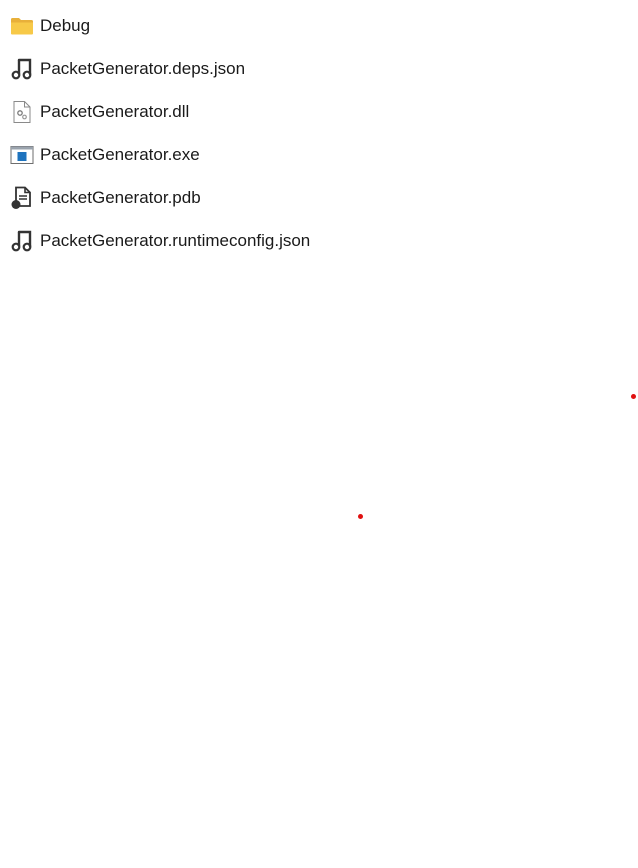 Image resolution: width=638 pixels, height=868 pixels. What do you see at coordinates (319, 154) in the screenshot?
I see `list-item-exe: PacketGenerator.exe` at bounding box center [319, 154].